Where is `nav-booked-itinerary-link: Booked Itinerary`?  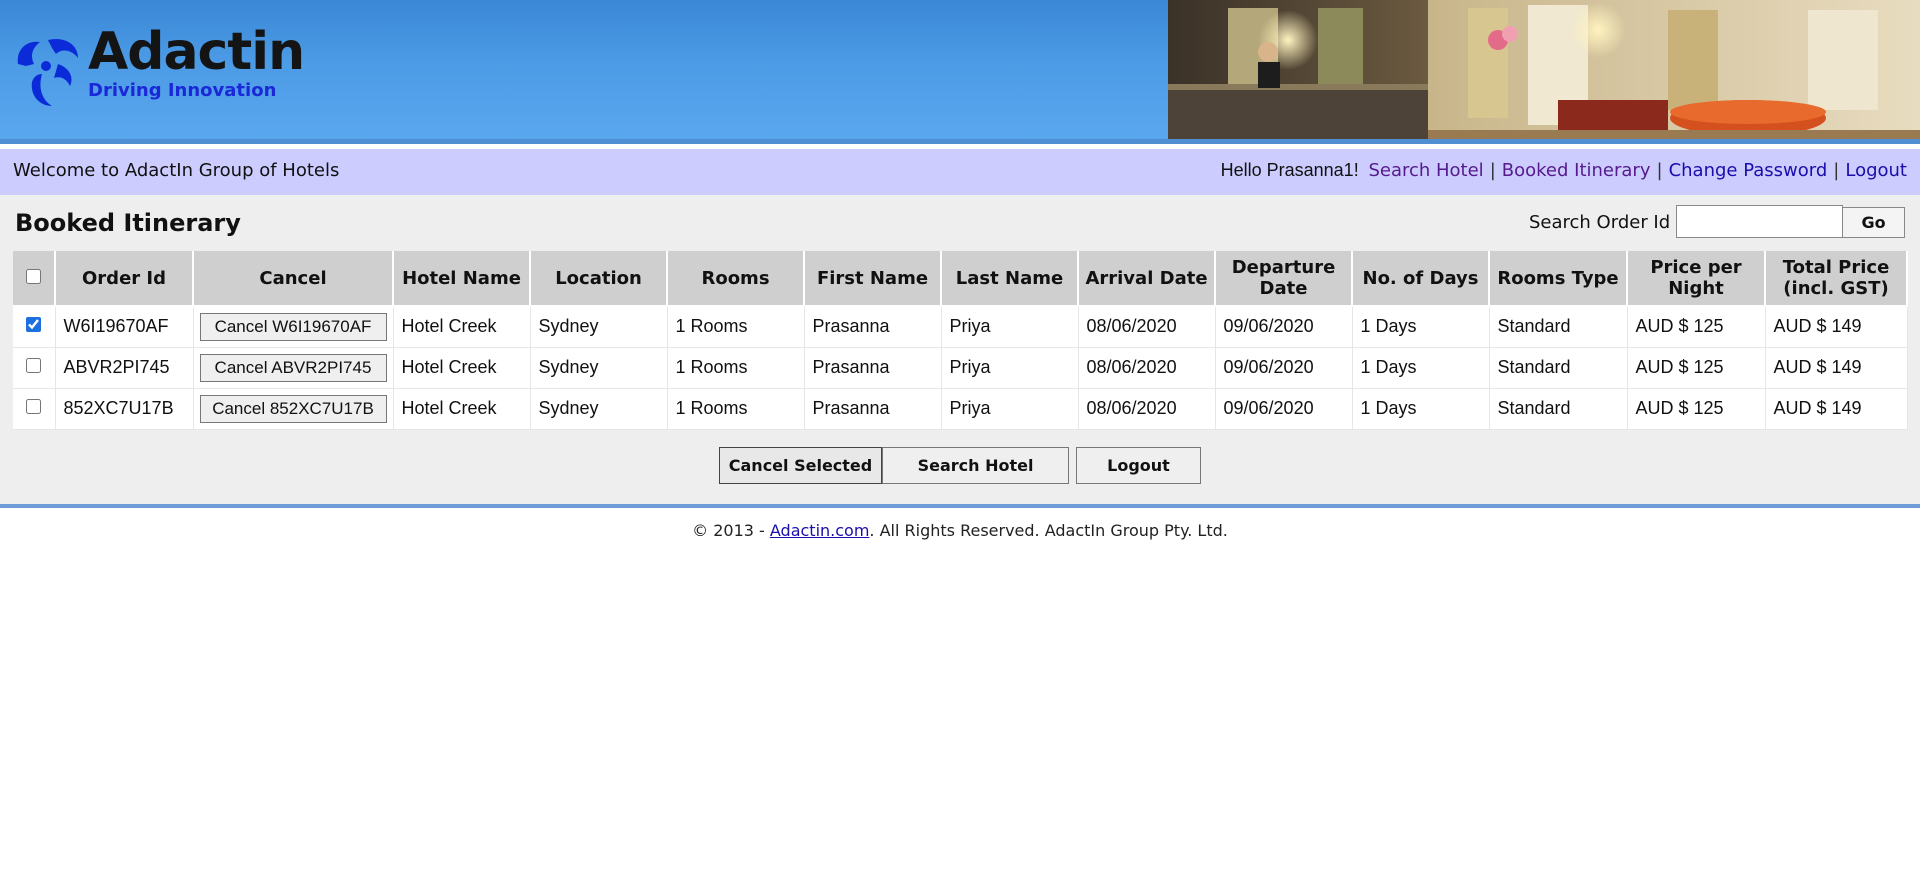
nav-booked-itinerary-link: Booked Itinerary is located at coordinates (1576, 170).